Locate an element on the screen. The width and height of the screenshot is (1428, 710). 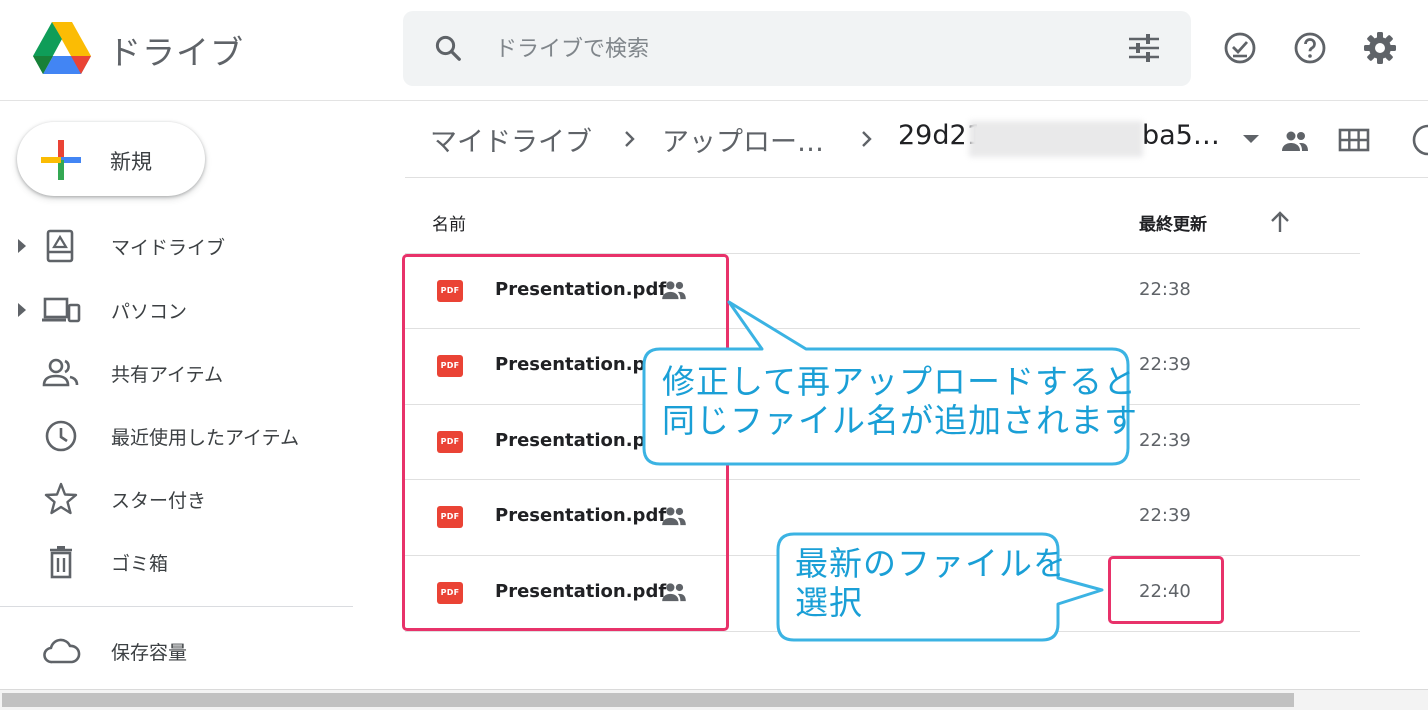
search-input is located at coordinates (795, 49).